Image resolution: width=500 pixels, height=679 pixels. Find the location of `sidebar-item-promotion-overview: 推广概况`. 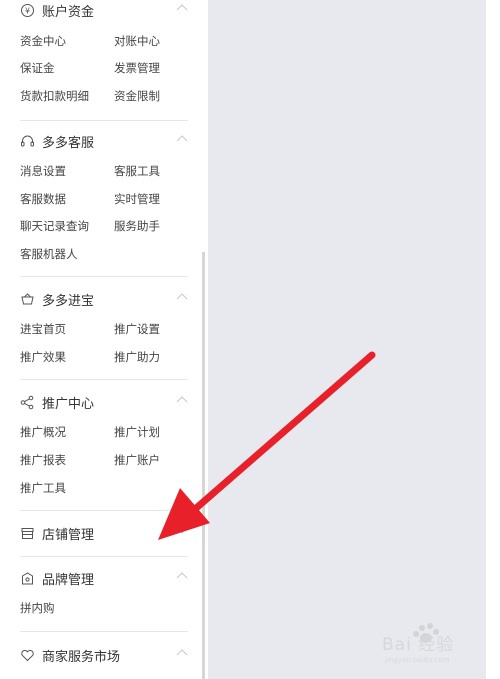

sidebar-item-promotion-overview: 推广概况 is located at coordinates (43, 432).